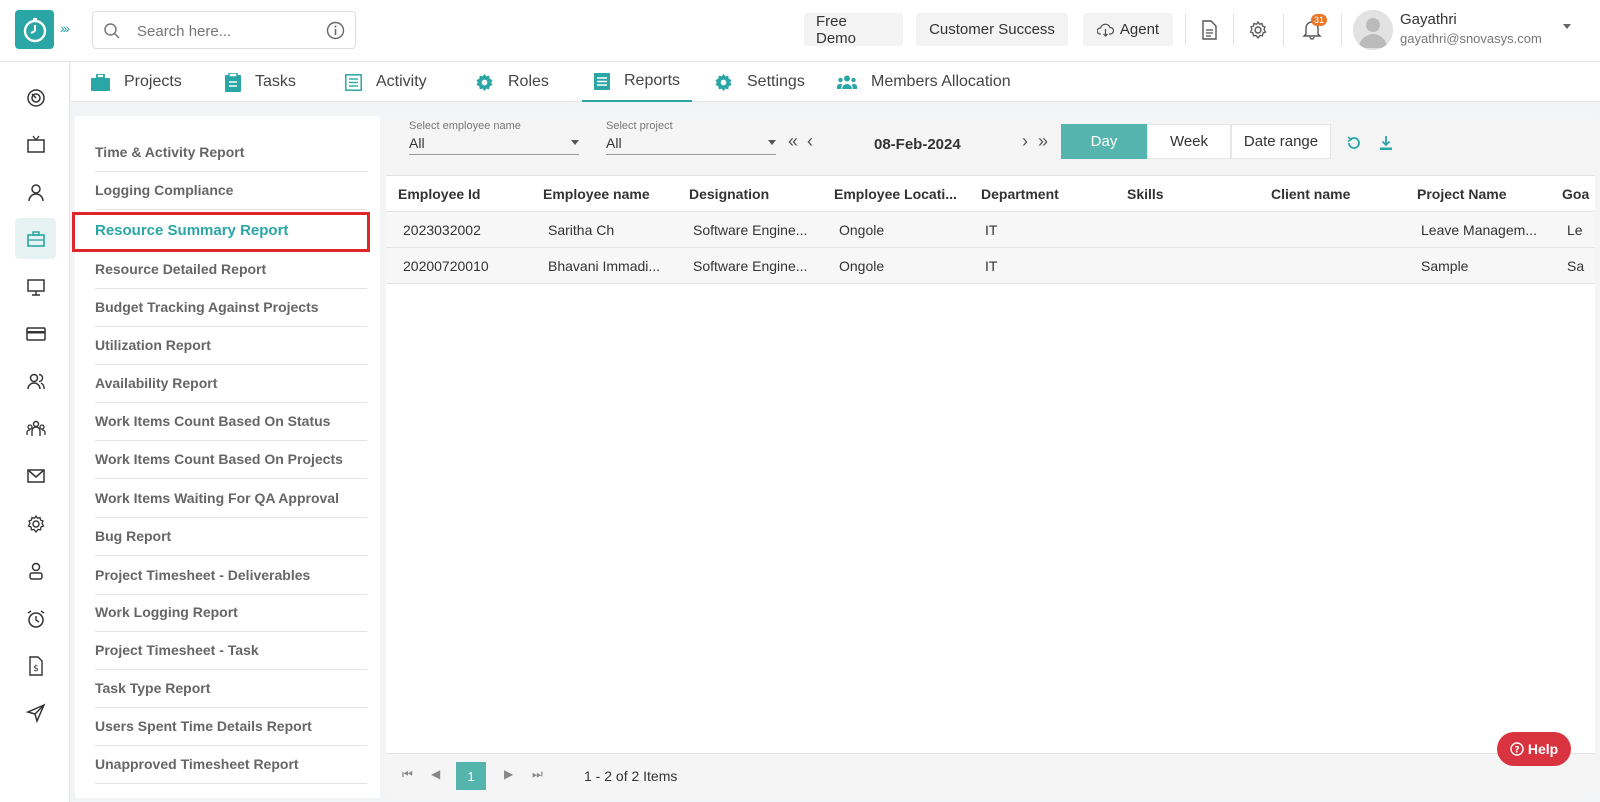  What do you see at coordinates (65, 28) in the screenshot?
I see `expand-sidebar-icon: ›››` at bounding box center [65, 28].